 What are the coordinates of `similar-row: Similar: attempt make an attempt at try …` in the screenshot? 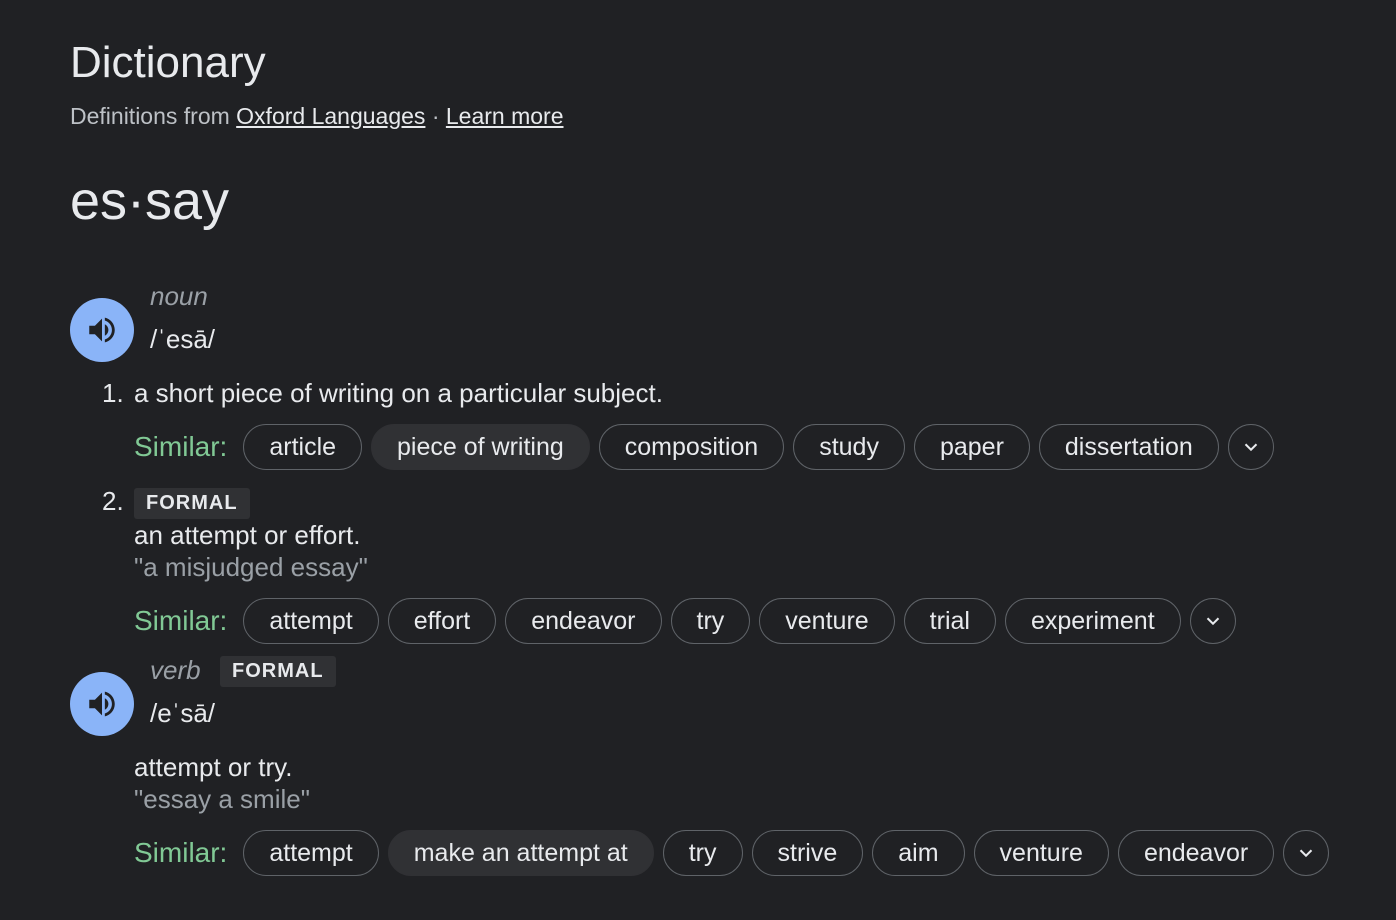 It's located at (732, 853).